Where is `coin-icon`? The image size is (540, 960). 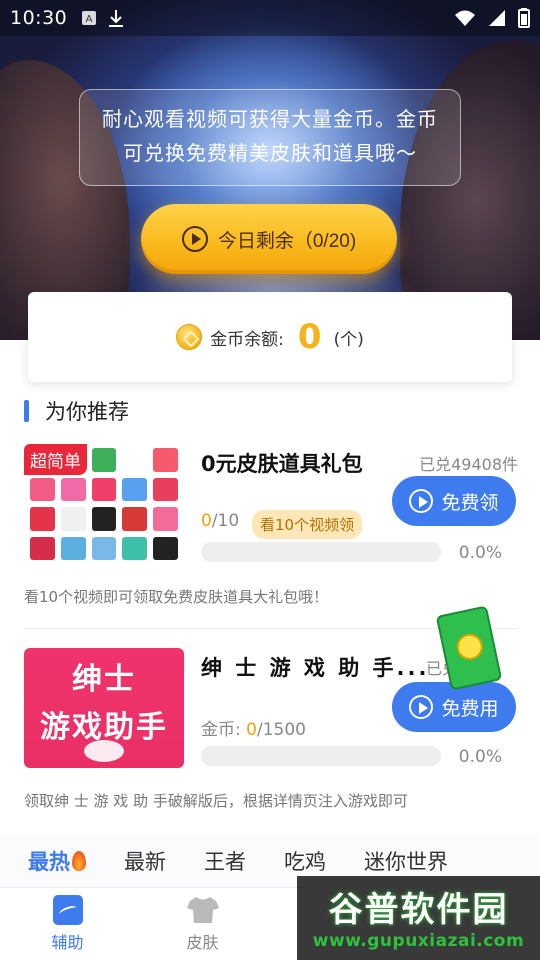 coin-icon is located at coordinates (189, 337).